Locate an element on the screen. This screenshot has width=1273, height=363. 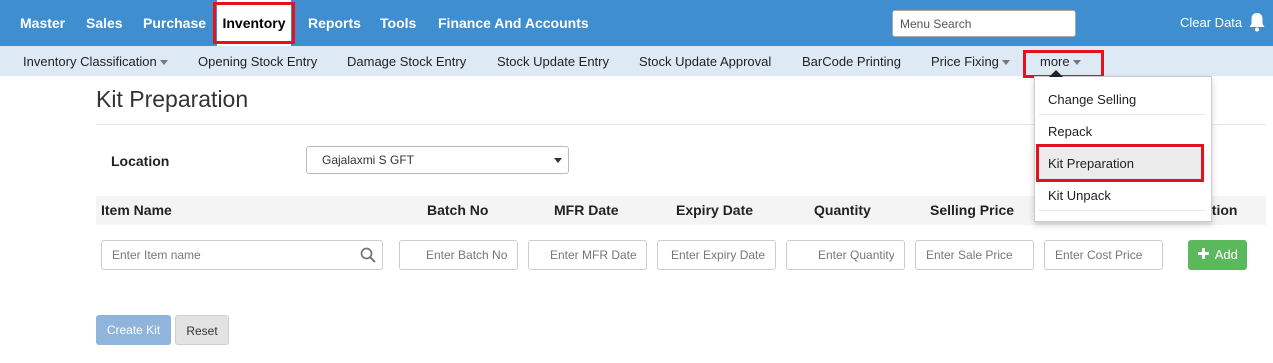
header-batch-no: Batch No is located at coordinates (458, 210).